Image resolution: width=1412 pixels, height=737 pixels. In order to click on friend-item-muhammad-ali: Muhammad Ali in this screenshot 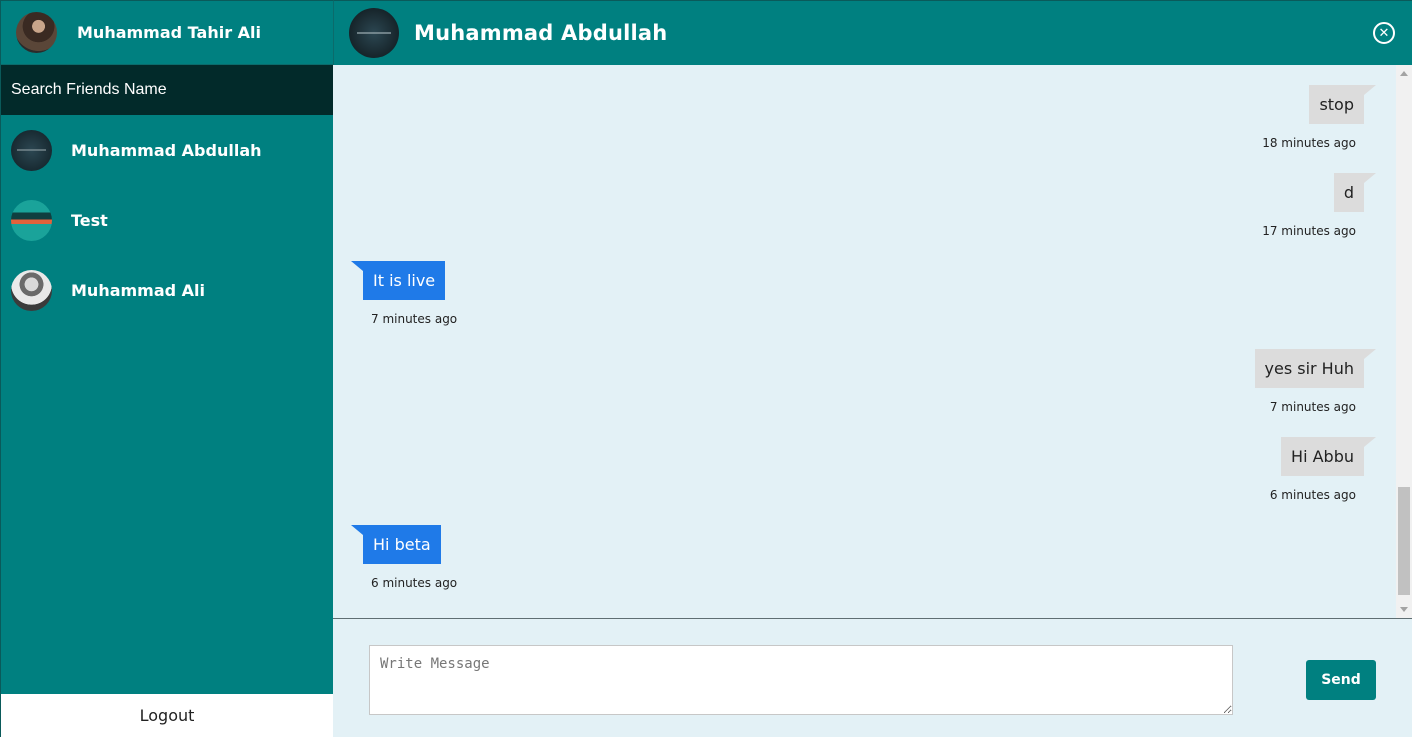, I will do `click(167, 290)`.